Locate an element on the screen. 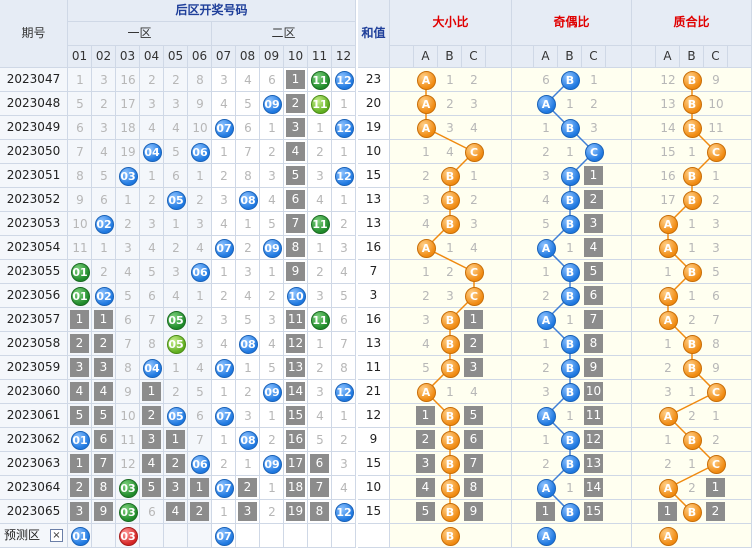 The image size is (752, 553). period-2023062: 2023062 is located at coordinates (34, 440).